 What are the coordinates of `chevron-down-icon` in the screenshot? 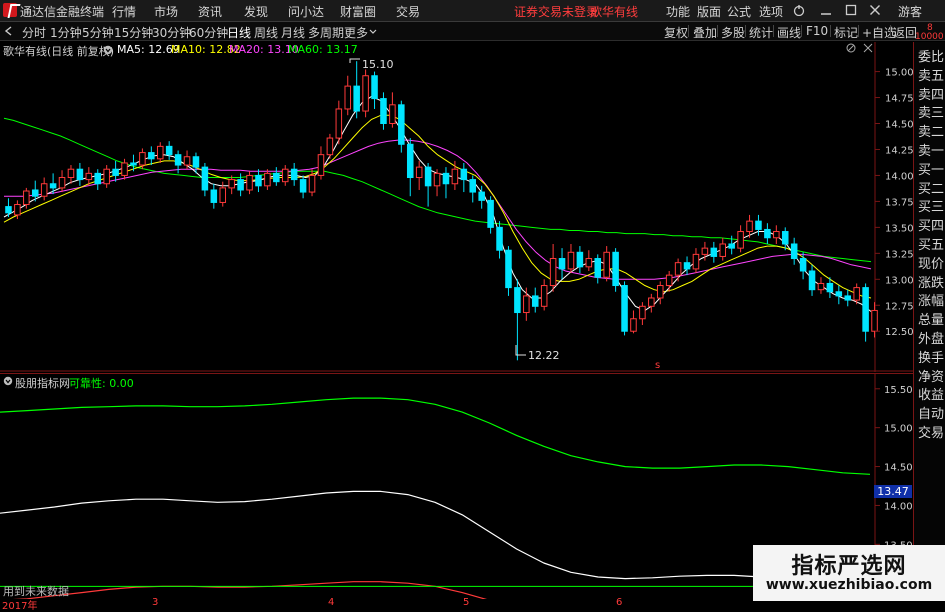 It's located at (373, 32).